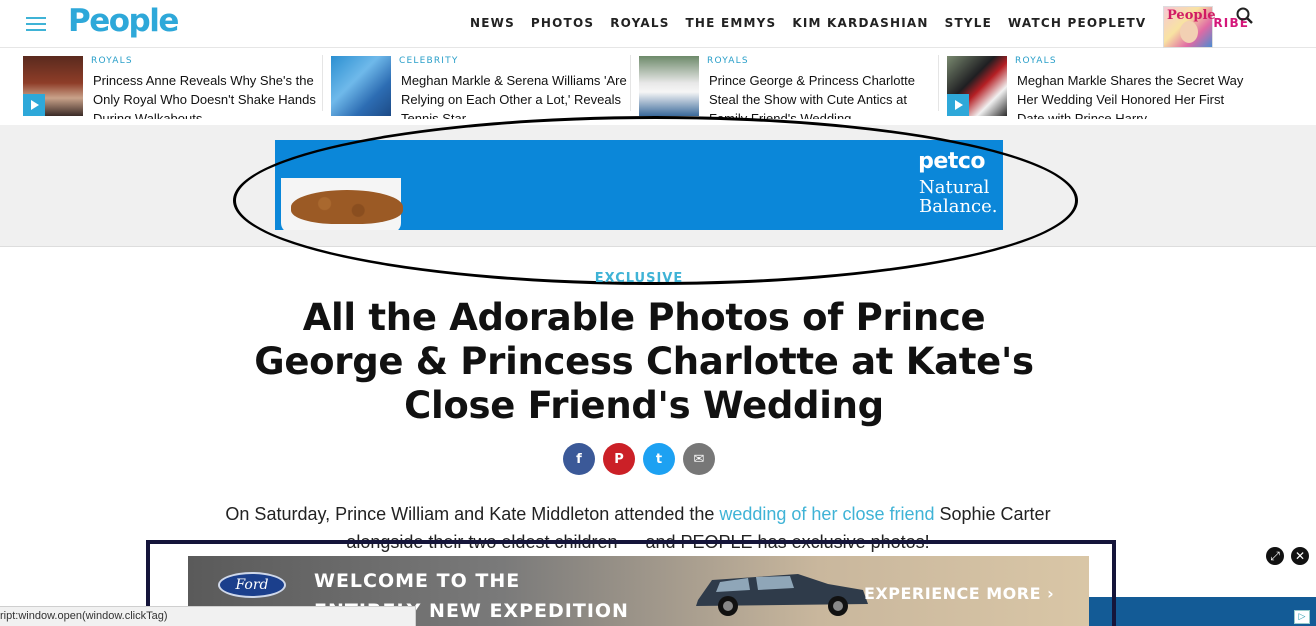  I want to click on people-logo: People, so click(123, 21).